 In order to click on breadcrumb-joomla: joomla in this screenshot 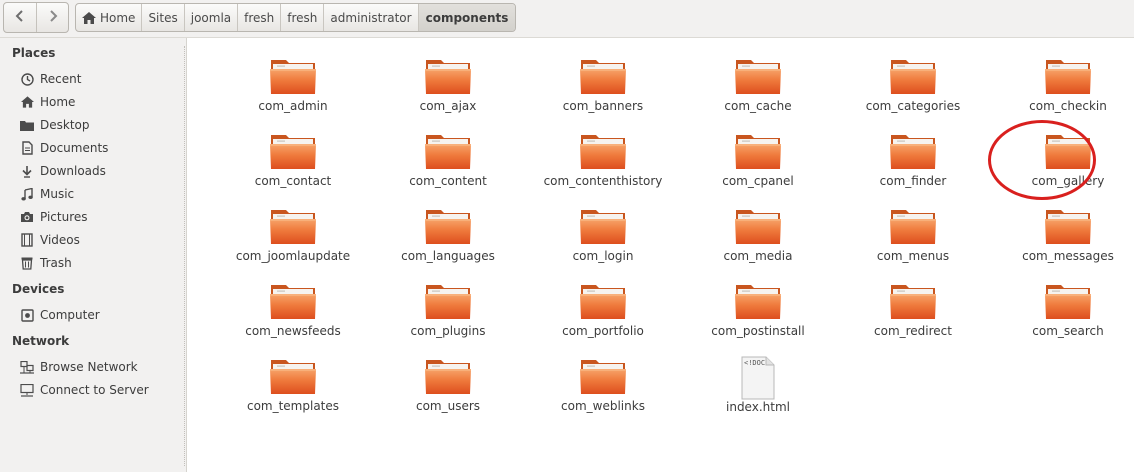, I will do `click(212, 17)`.